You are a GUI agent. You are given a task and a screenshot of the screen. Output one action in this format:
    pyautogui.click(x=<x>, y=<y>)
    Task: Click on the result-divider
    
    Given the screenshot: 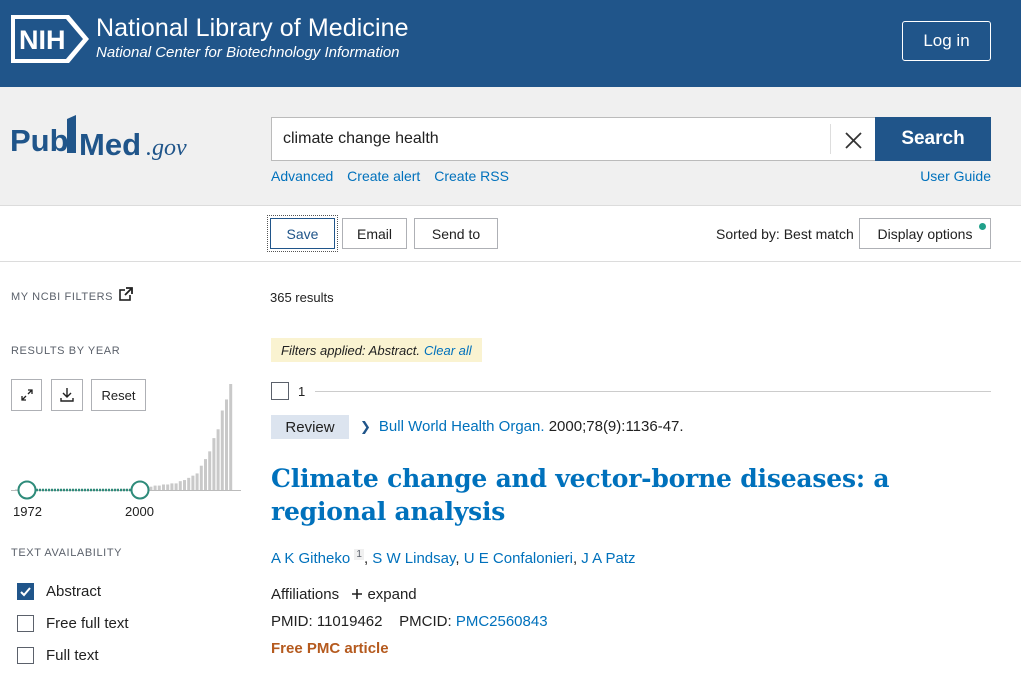 What is the action you would take?
    pyautogui.click(x=653, y=391)
    